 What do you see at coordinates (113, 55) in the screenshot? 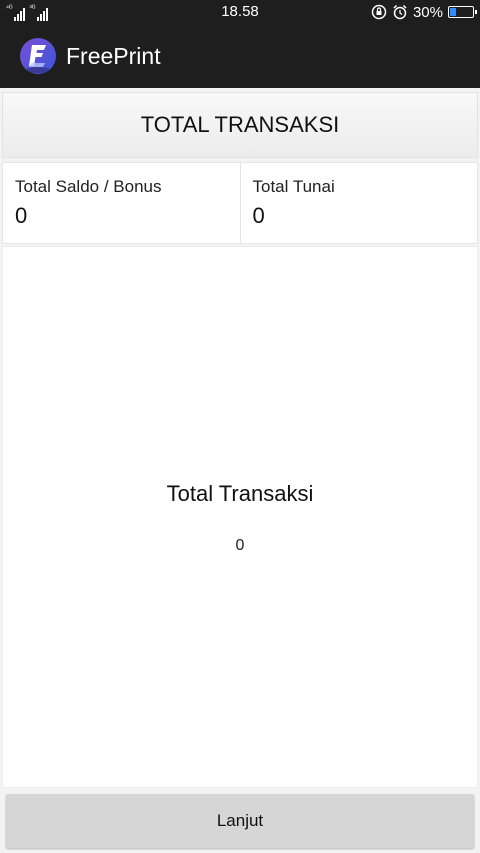
I see `app-title: FreePrint` at bounding box center [113, 55].